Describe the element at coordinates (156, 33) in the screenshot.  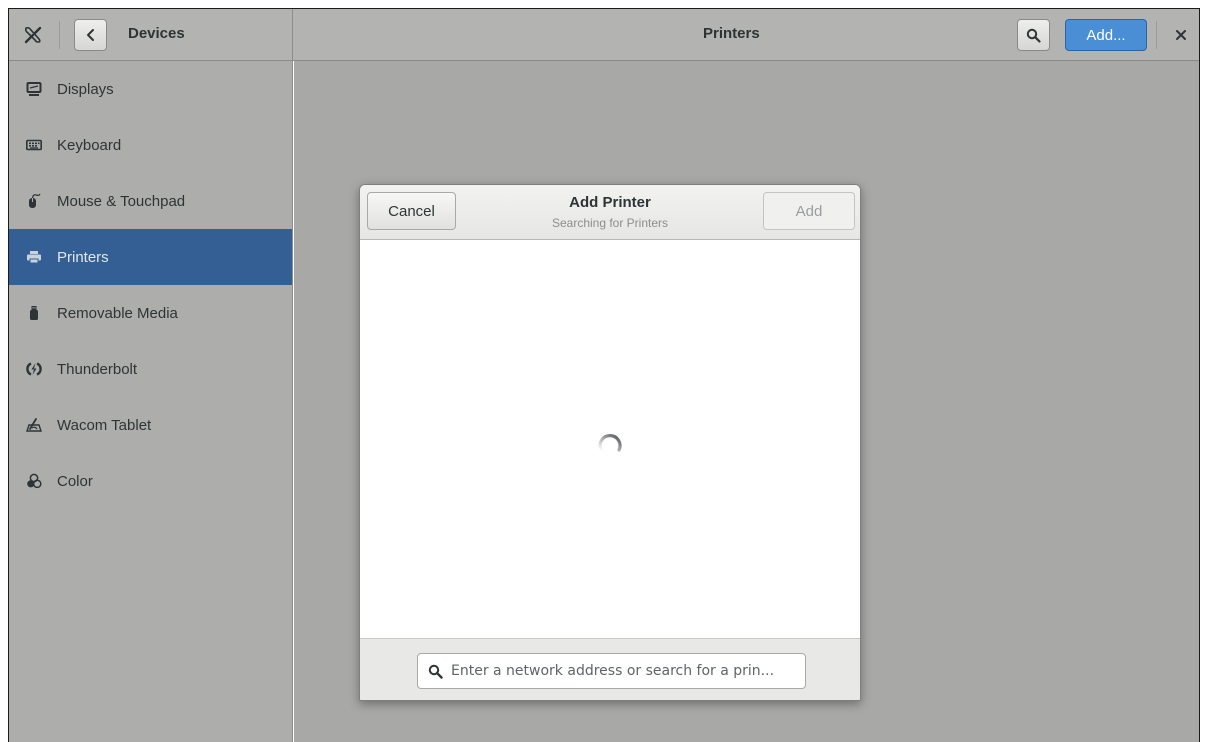
I see `section-title: Devices` at that location.